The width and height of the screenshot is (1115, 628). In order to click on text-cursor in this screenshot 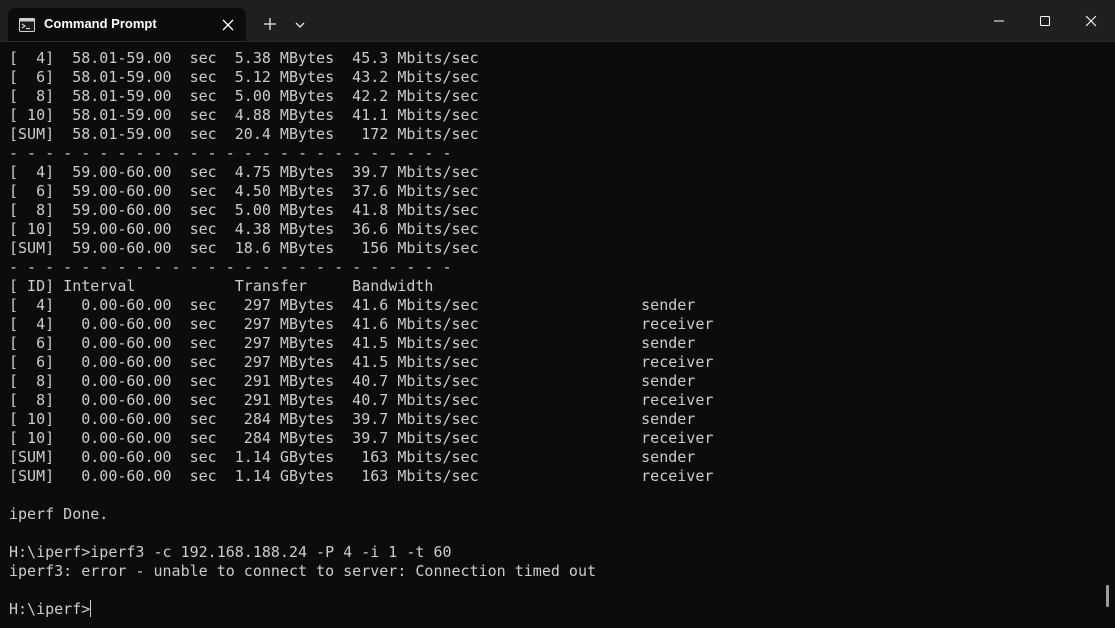, I will do `click(91, 608)`.